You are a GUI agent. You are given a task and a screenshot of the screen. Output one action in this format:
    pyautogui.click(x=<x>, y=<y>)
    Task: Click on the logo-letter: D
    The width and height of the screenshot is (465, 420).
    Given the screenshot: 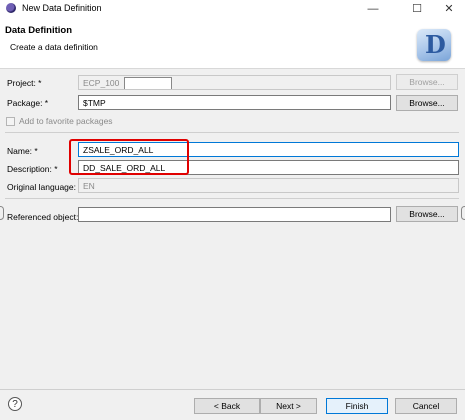 What is the action you would take?
    pyautogui.click(x=435, y=44)
    